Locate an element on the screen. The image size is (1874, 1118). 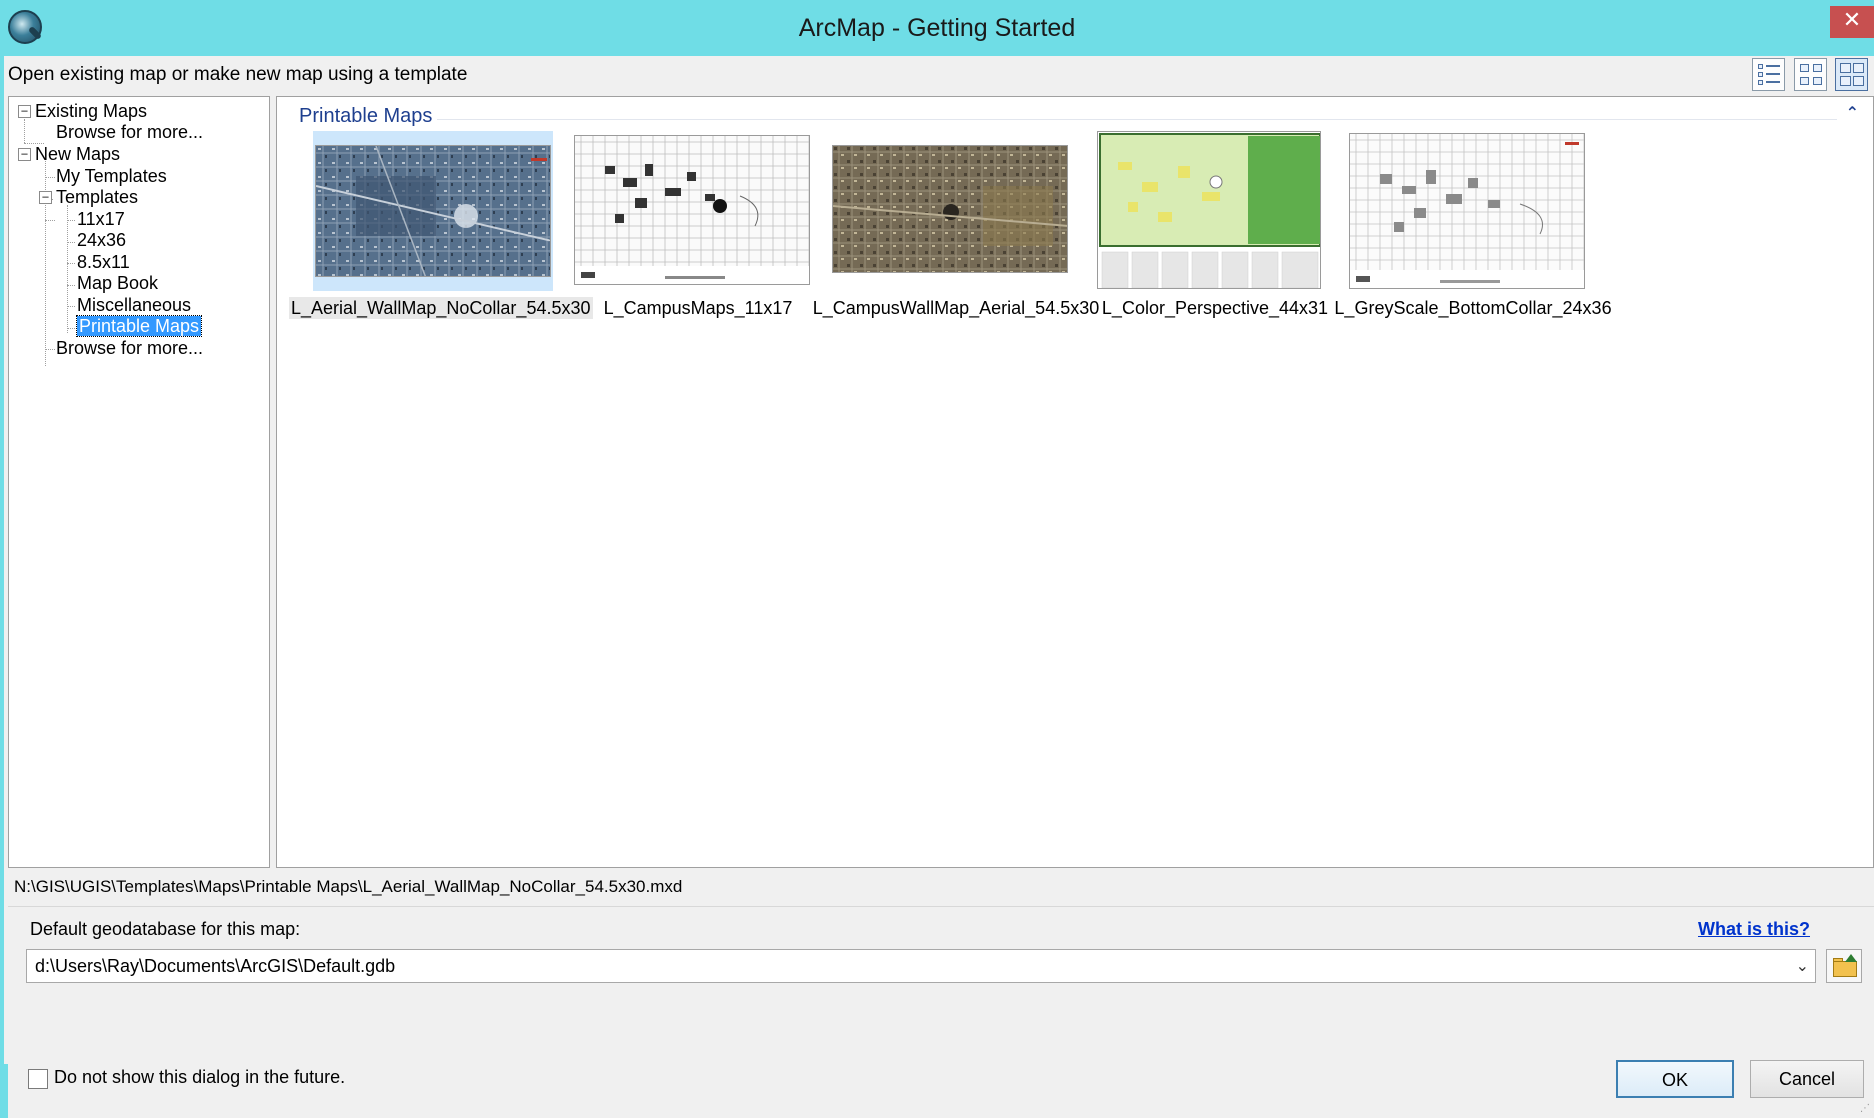
aerial-map-thumbnail is located at coordinates (433, 211).